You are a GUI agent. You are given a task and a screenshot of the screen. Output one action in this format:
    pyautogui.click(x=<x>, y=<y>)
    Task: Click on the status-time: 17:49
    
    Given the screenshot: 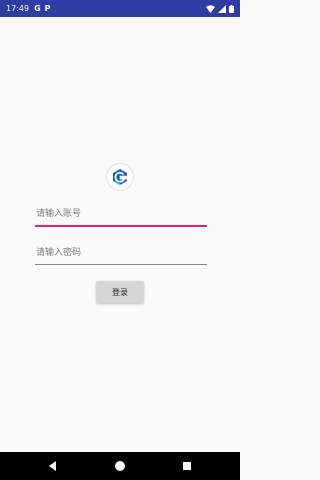 What is the action you would take?
    pyautogui.click(x=18, y=8)
    